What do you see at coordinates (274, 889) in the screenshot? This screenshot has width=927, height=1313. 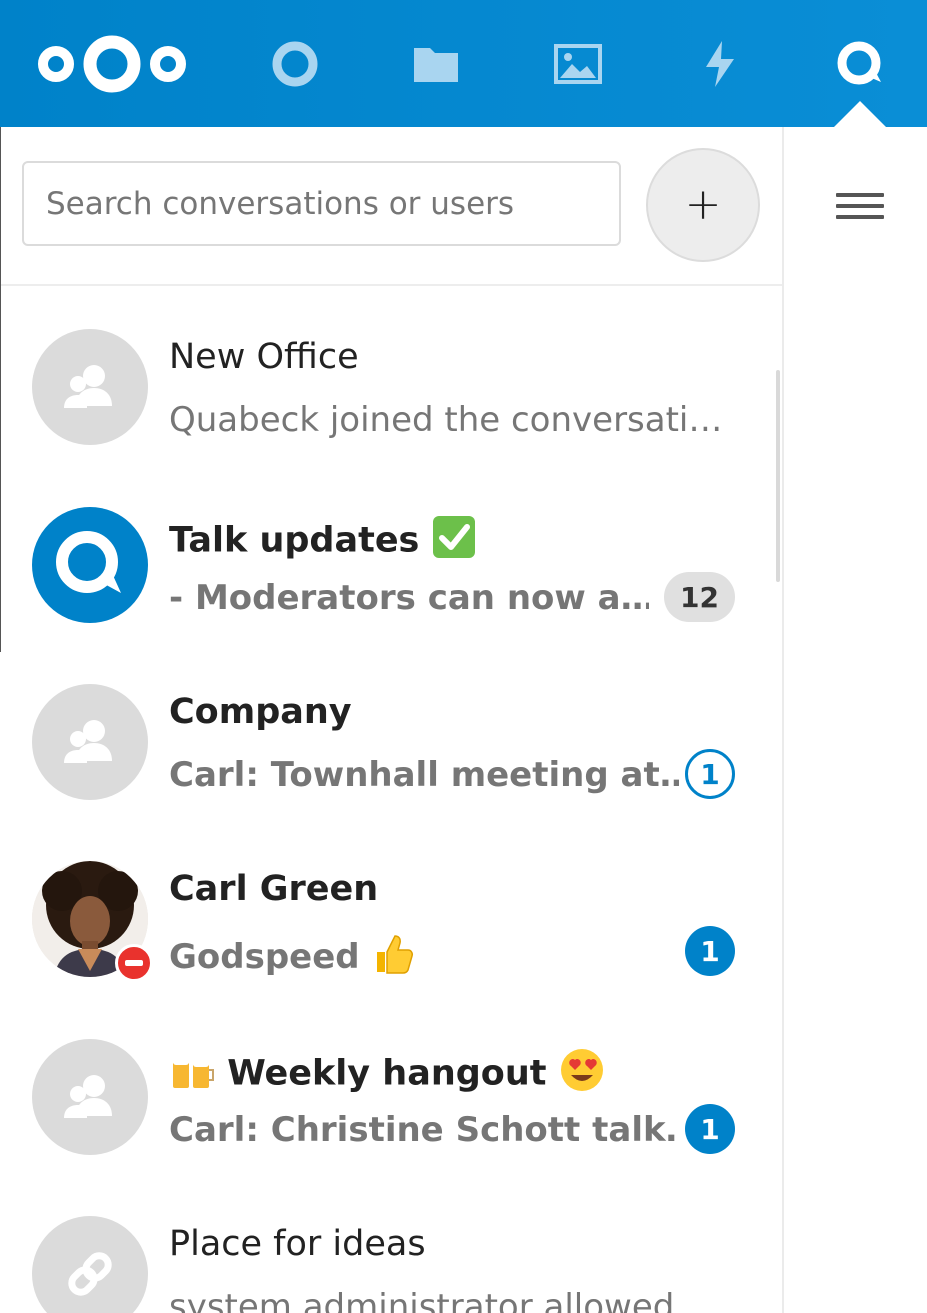 I see `conversation-name: Carl Green` at bounding box center [274, 889].